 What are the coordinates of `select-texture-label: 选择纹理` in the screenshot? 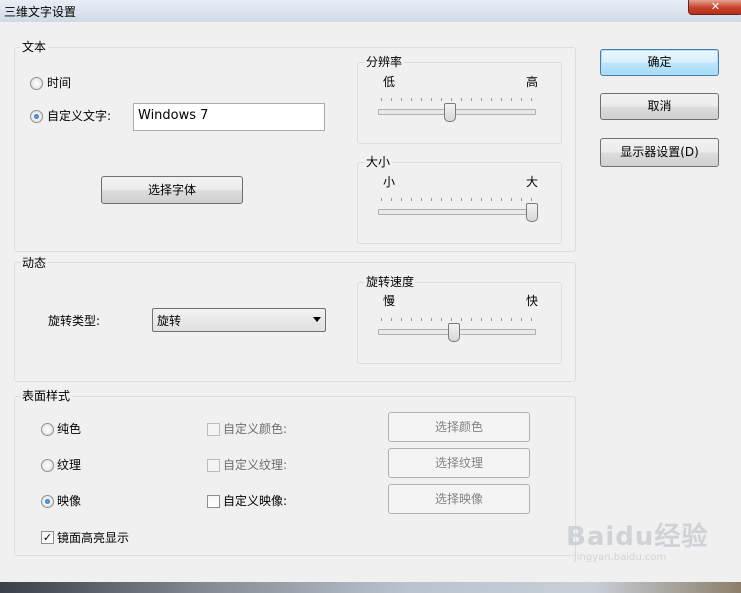 It's located at (458, 463).